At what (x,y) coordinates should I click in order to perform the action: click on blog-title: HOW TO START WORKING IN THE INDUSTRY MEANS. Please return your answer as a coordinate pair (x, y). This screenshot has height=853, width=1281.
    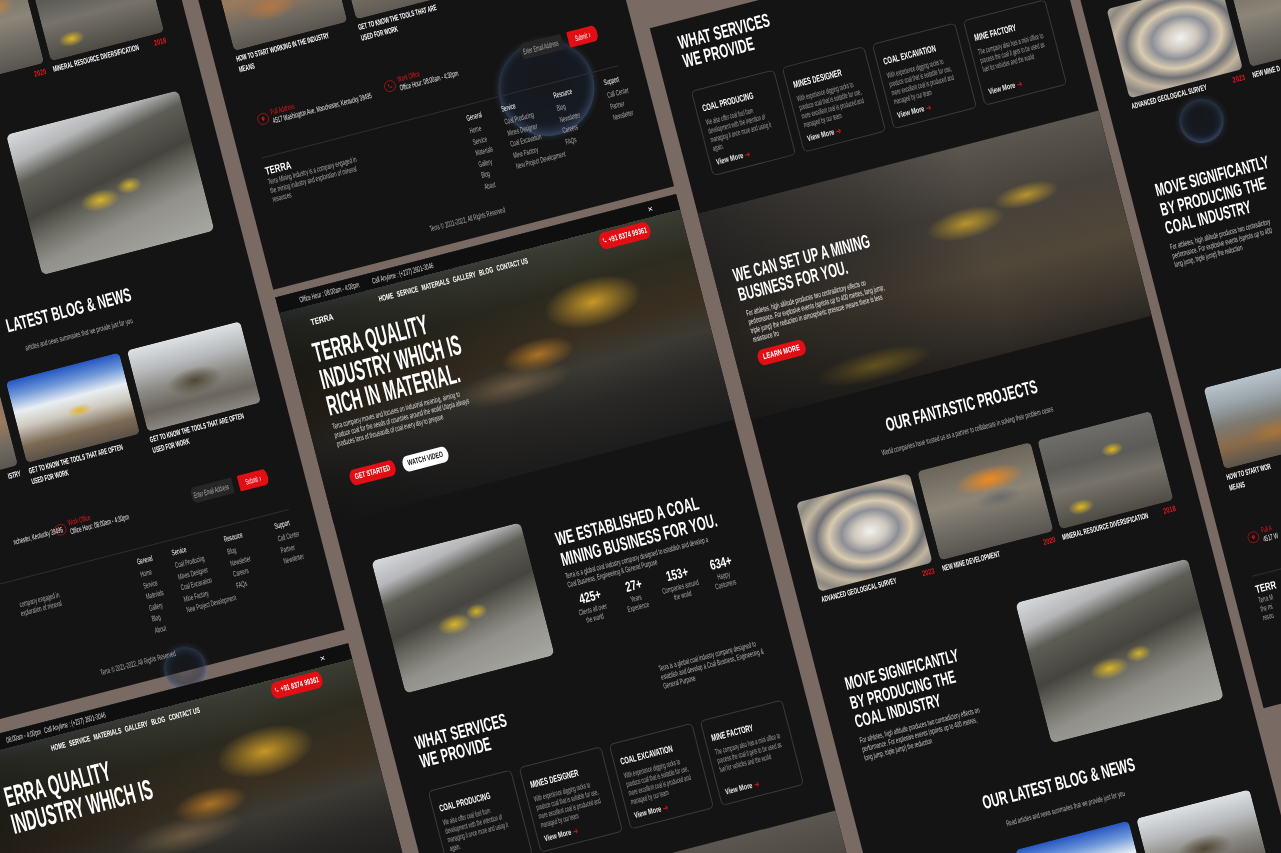
    Looking at the image, I should click on (283, 52).